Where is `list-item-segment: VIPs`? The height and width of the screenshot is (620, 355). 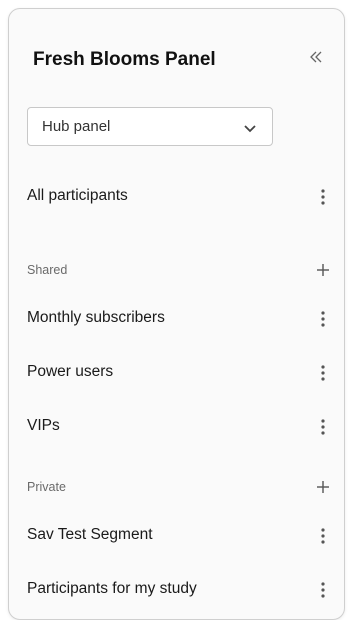 list-item-segment: VIPs is located at coordinates (176, 427).